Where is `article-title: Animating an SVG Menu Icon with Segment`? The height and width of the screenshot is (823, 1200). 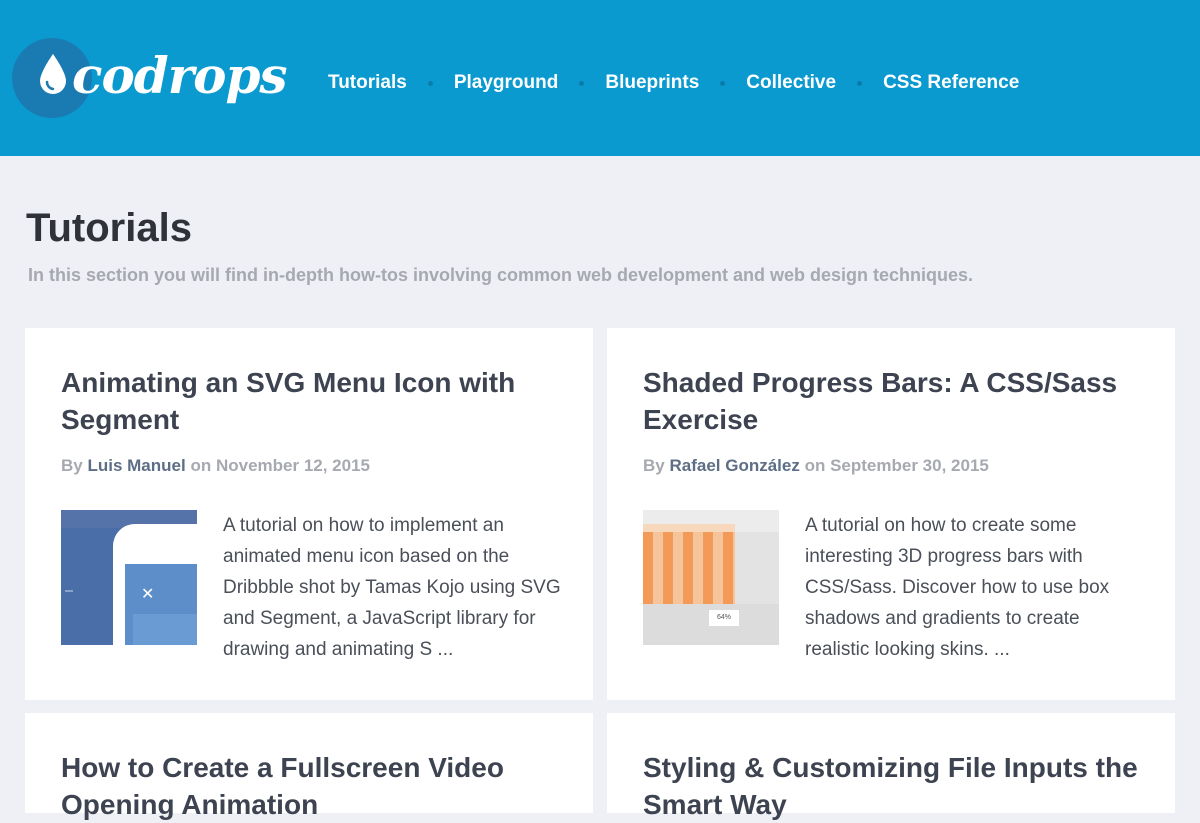
article-title: Animating an SVG Menu Icon with Segment is located at coordinates (311, 401).